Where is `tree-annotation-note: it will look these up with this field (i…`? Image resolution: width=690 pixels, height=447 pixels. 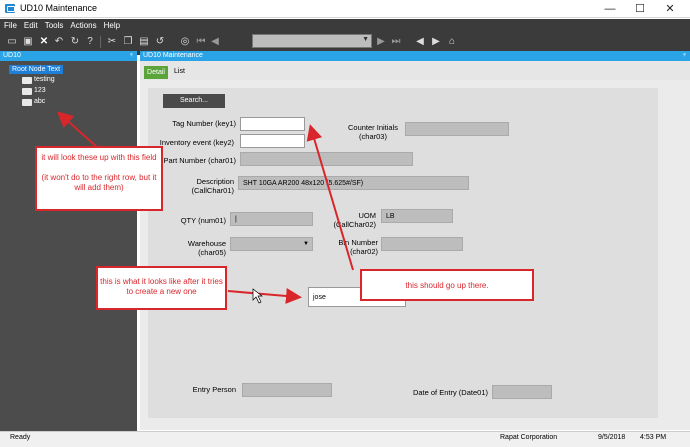 tree-annotation-note: it will look these up with this field (i… is located at coordinates (99, 178).